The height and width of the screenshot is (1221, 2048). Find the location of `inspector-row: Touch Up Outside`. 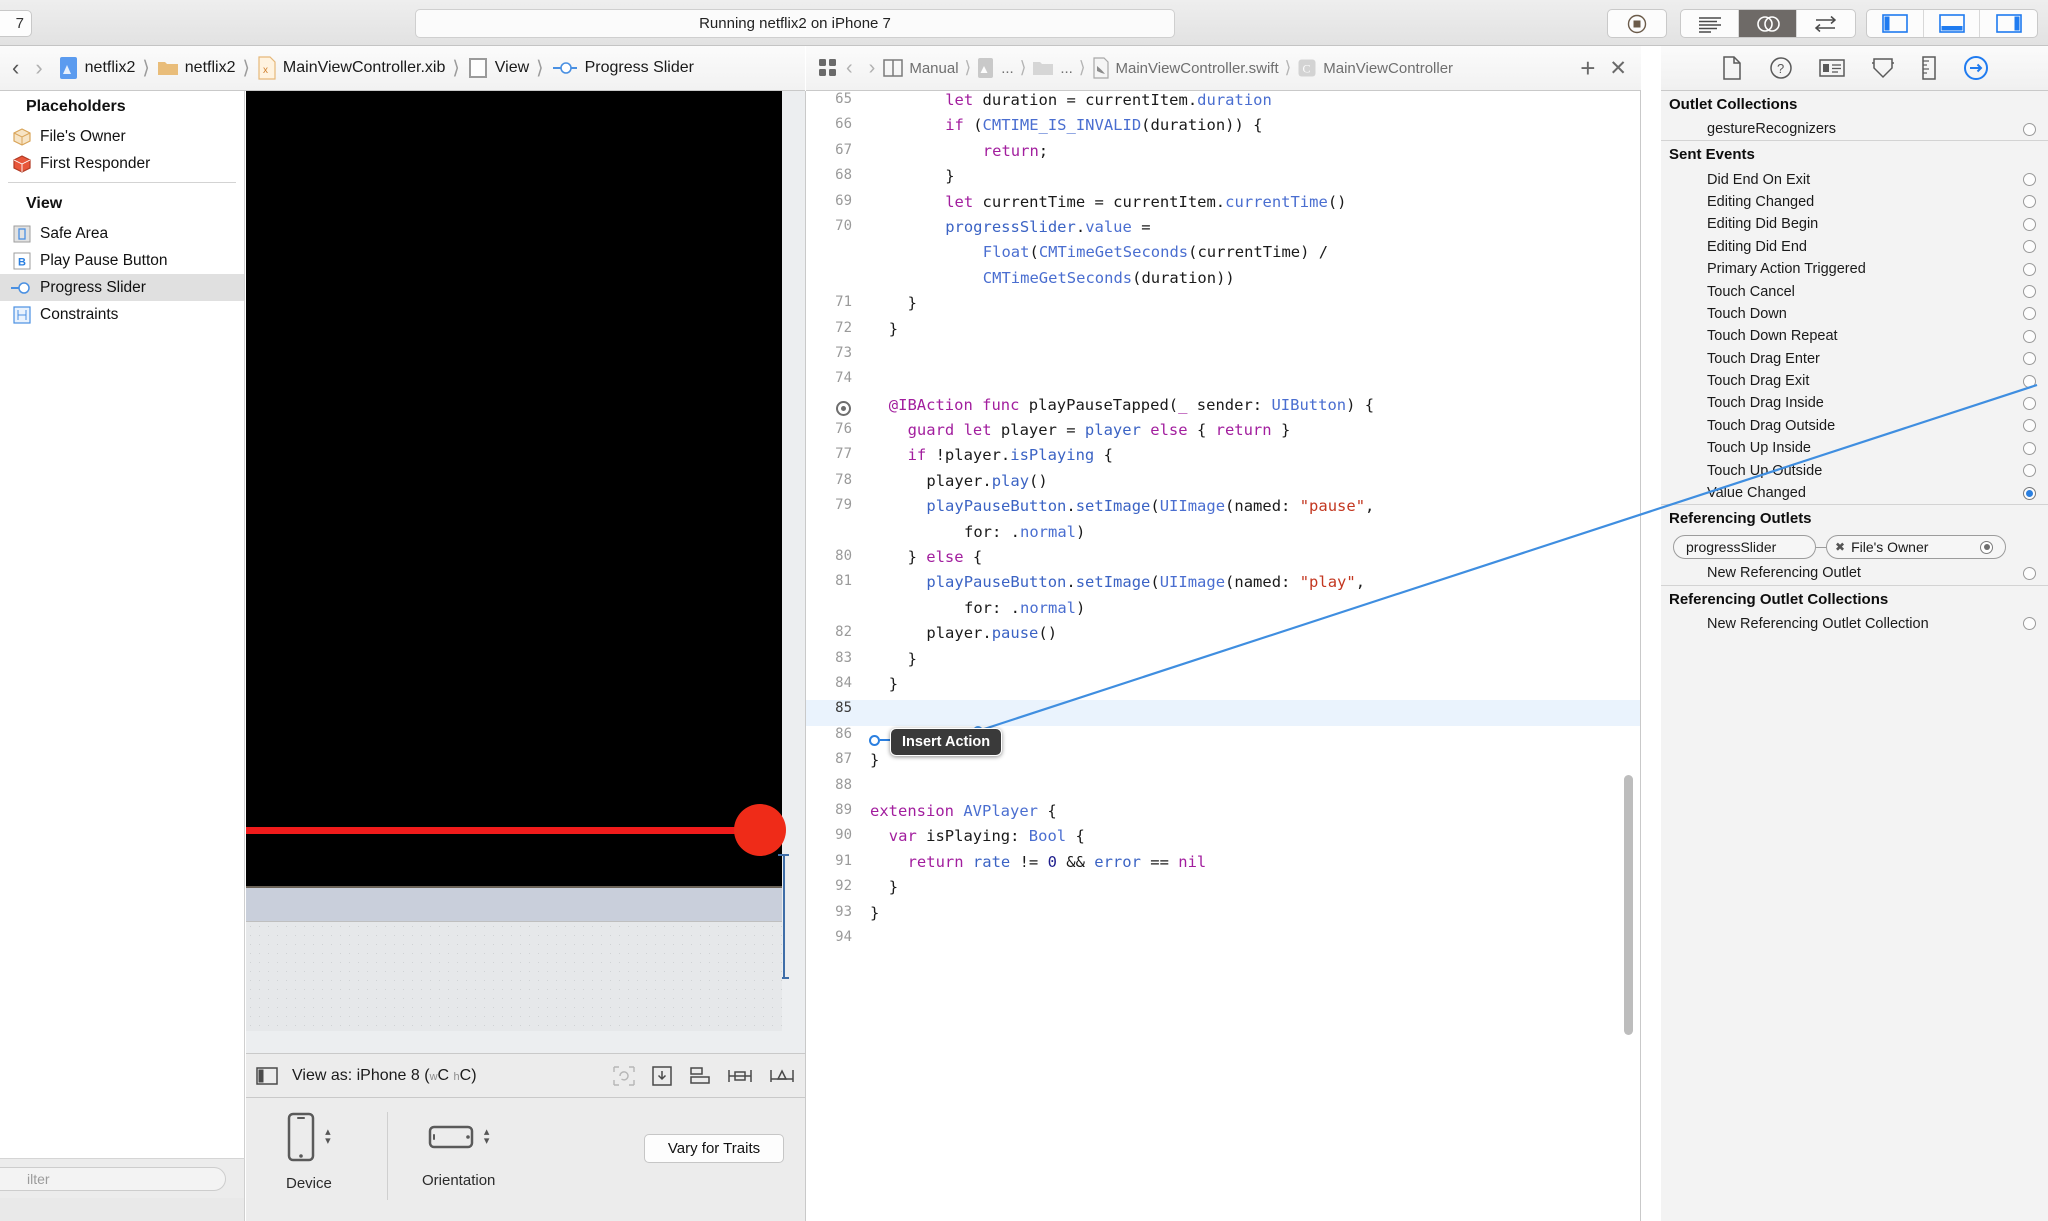

inspector-row: Touch Up Outside is located at coordinates (1854, 470).